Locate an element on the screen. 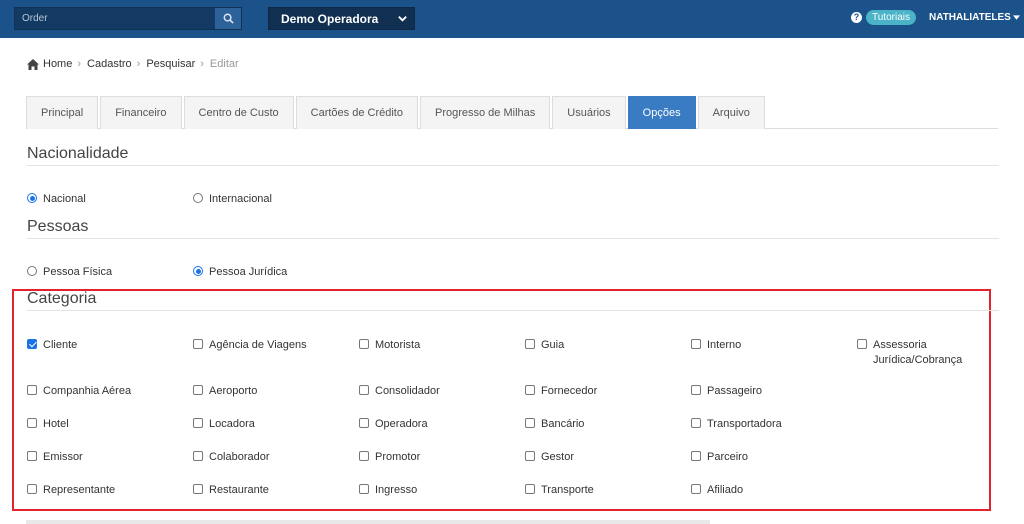 This screenshot has width=1024, height=524. checkbox-agencia-de-viagens: Agência de Viagens is located at coordinates (250, 345).